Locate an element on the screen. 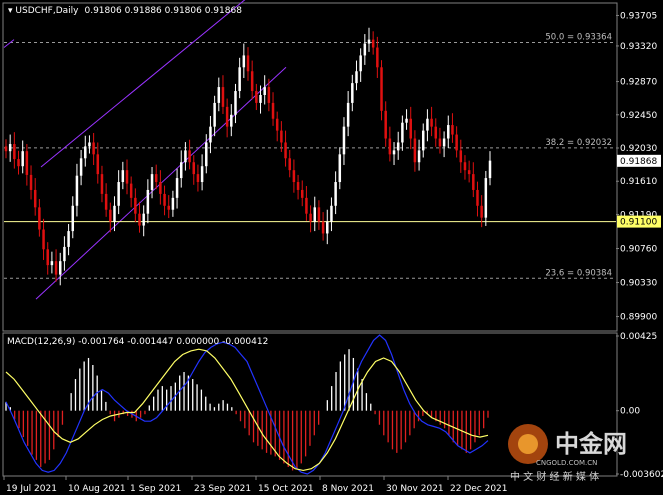 This screenshot has height=495, width=663. level-price-label: 0.91100 is located at coordinates (638, 223).